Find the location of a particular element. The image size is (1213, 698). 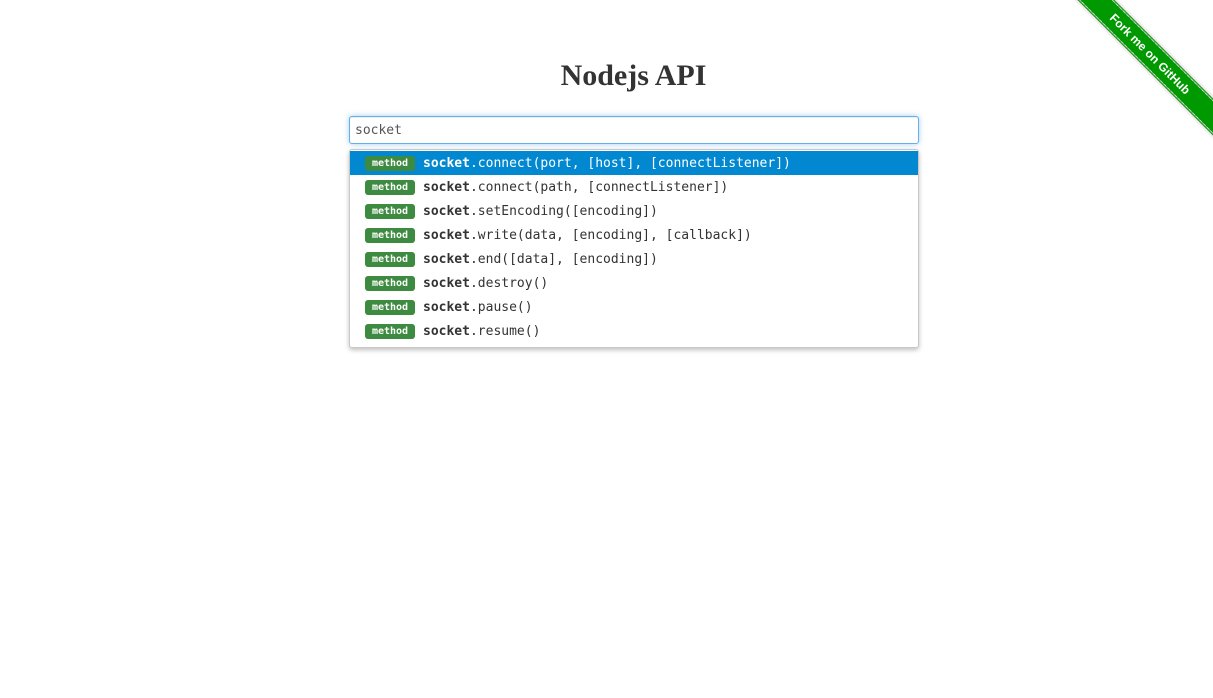

result-item: method socket .destroy() is located at coordinates (634, 283).